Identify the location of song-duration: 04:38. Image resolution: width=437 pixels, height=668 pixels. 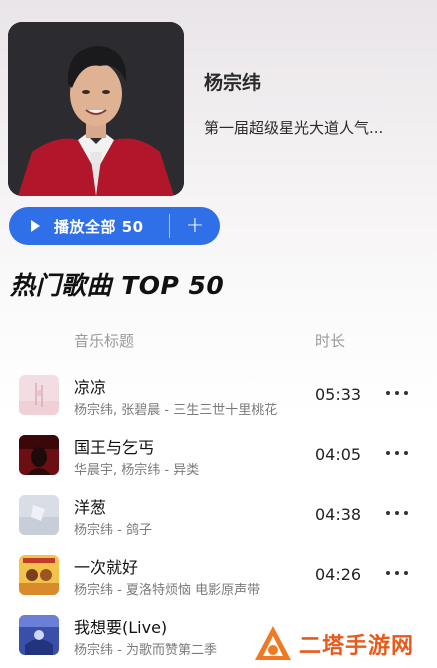
(338, 514).